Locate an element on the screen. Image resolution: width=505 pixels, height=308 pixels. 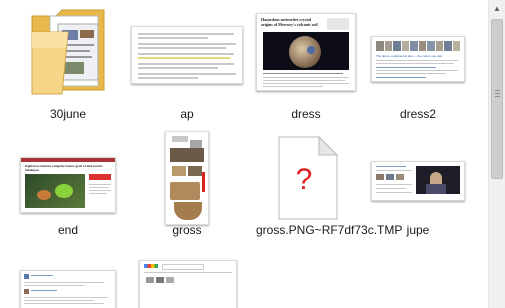
vertical-scrollbar: ▲ is located at coordinates (496, 154).